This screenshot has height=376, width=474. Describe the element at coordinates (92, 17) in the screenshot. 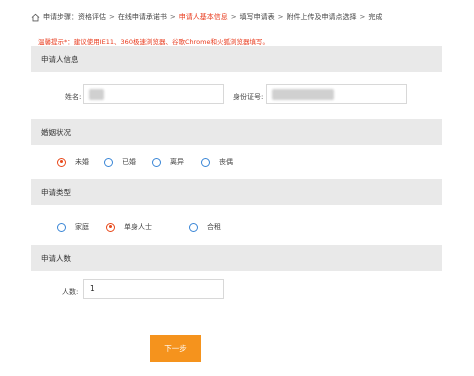

I see `breadcrumb-step-1: 资格评估` at that location.